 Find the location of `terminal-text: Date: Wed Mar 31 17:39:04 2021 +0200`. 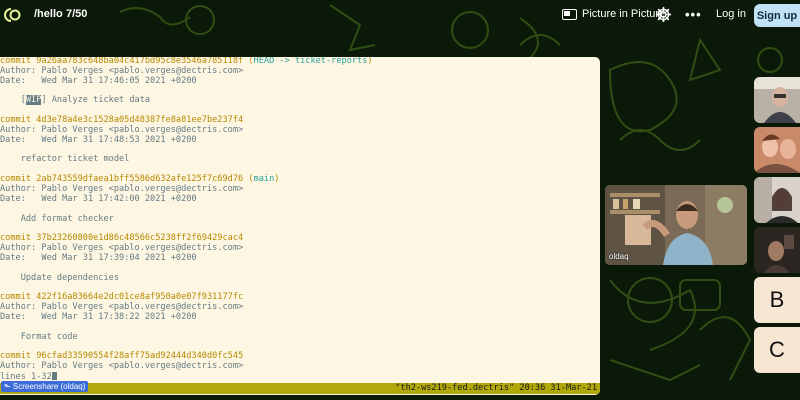

terminal-text: Date: Wed Mar 31 17:39:04 2021 +0200 is located at coordinates (98, 257).